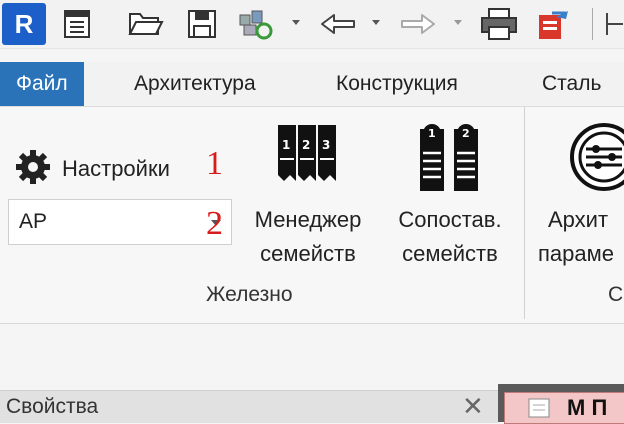 Image resolution: width=624 pixels, height=424 pixels. What do you see at coordinates (312, 354) in the screenshot?
I see `ribbon-empty-area` at bounding box center [312, 354].